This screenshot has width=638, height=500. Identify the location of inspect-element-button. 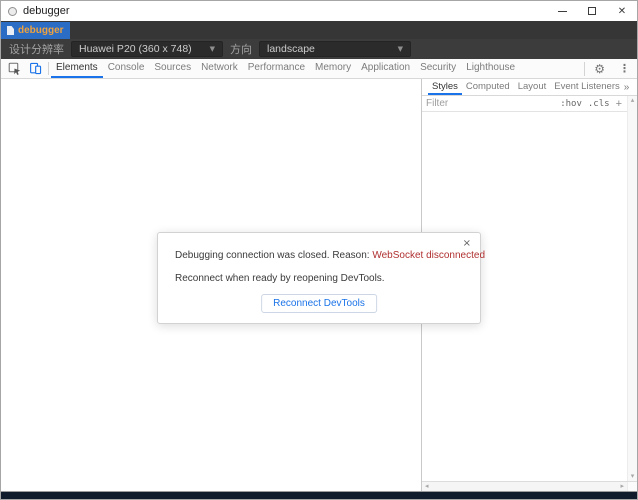
(14, 68).